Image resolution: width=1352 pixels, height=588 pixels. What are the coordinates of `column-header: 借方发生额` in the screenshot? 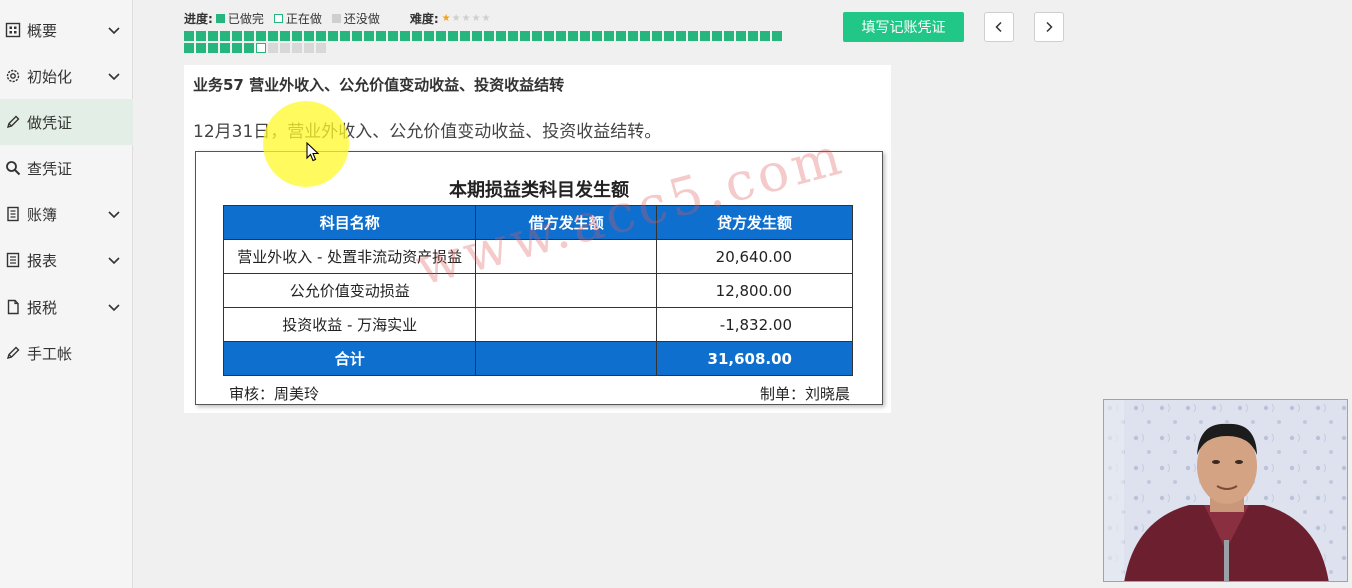 It's located at (566, 222).